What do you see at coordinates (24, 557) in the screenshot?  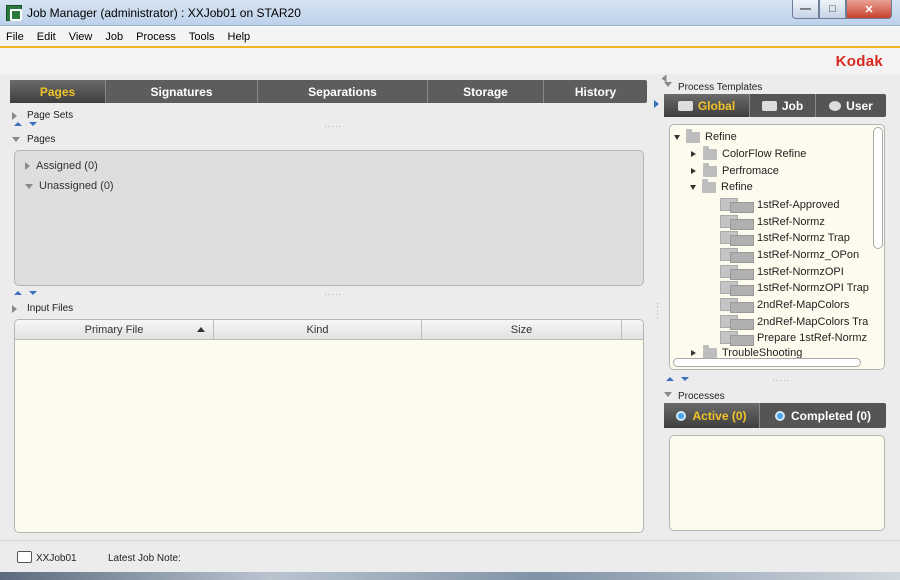 I see `job-folder-icon` at bounding box center [24, 557].